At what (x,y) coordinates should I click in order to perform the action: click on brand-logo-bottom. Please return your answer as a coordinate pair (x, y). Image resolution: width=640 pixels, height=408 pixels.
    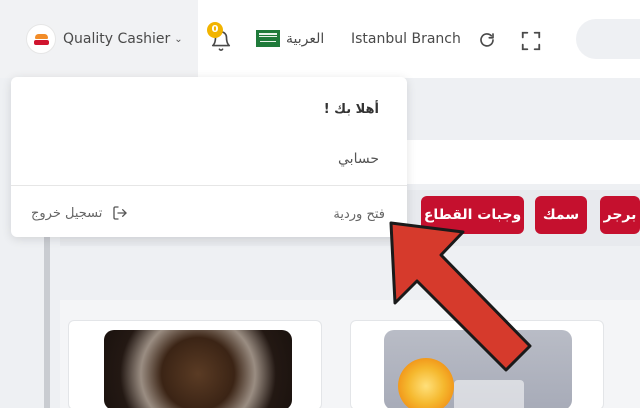
    Looking at the image, I should click on (41, 42).